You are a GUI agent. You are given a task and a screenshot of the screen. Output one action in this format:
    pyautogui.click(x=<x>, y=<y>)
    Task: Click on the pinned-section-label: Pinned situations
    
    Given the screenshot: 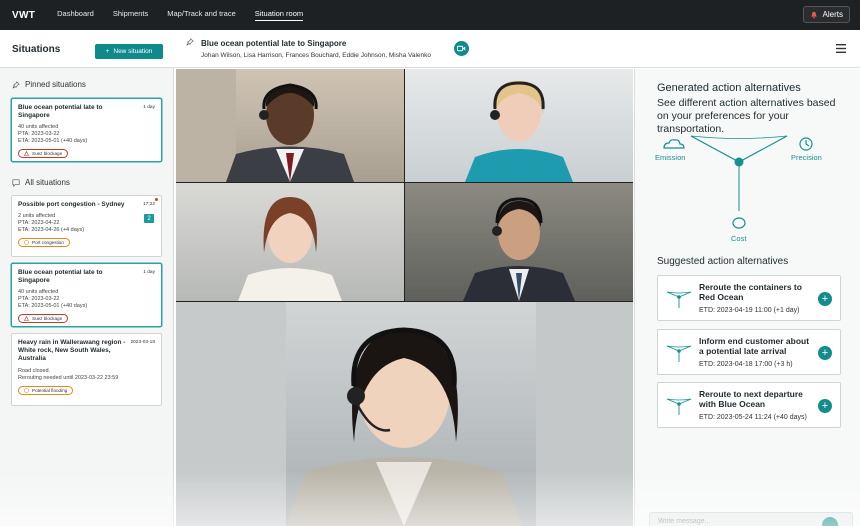 What is the action you would take?
    pyautogui.click(x=49, y=84)
    